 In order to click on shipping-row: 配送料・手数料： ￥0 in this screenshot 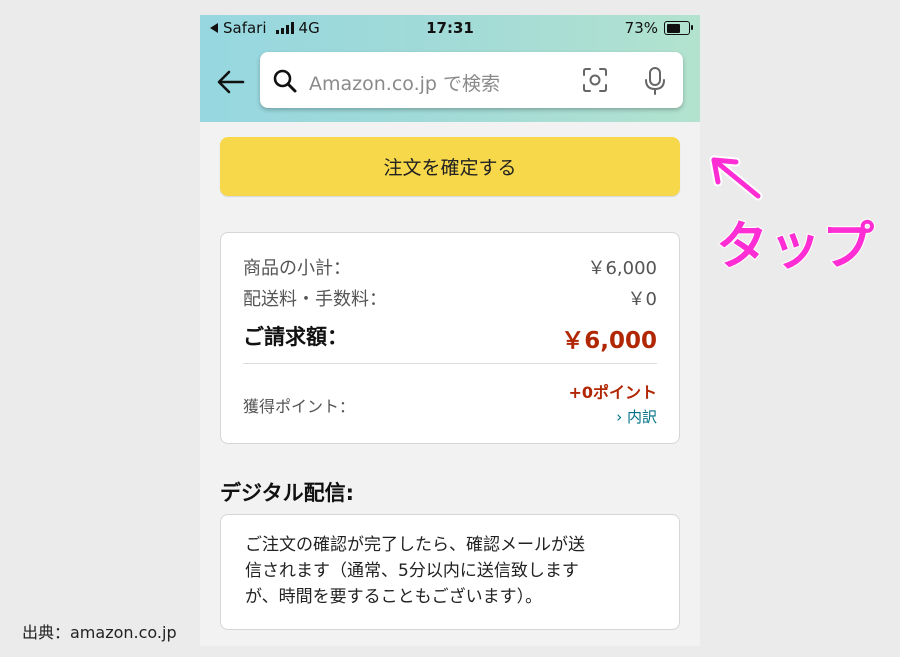, I will do `click(450, 298)`.